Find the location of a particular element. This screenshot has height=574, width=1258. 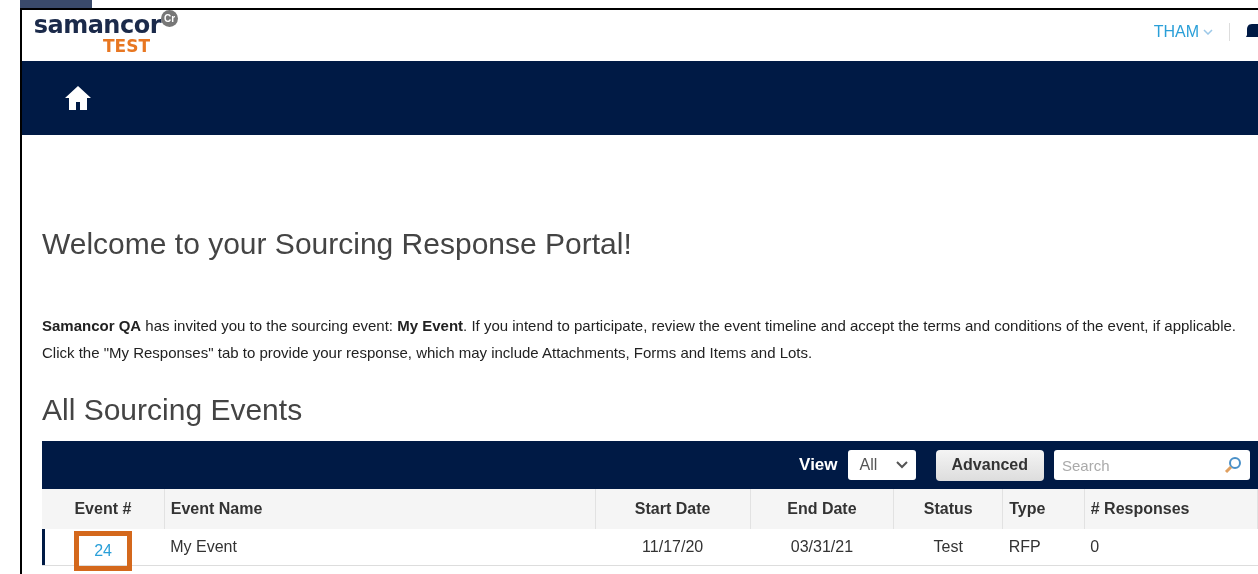

welcome-title: Welcome to your Sourcing Response Portal! is located at coordinates (337, 244).